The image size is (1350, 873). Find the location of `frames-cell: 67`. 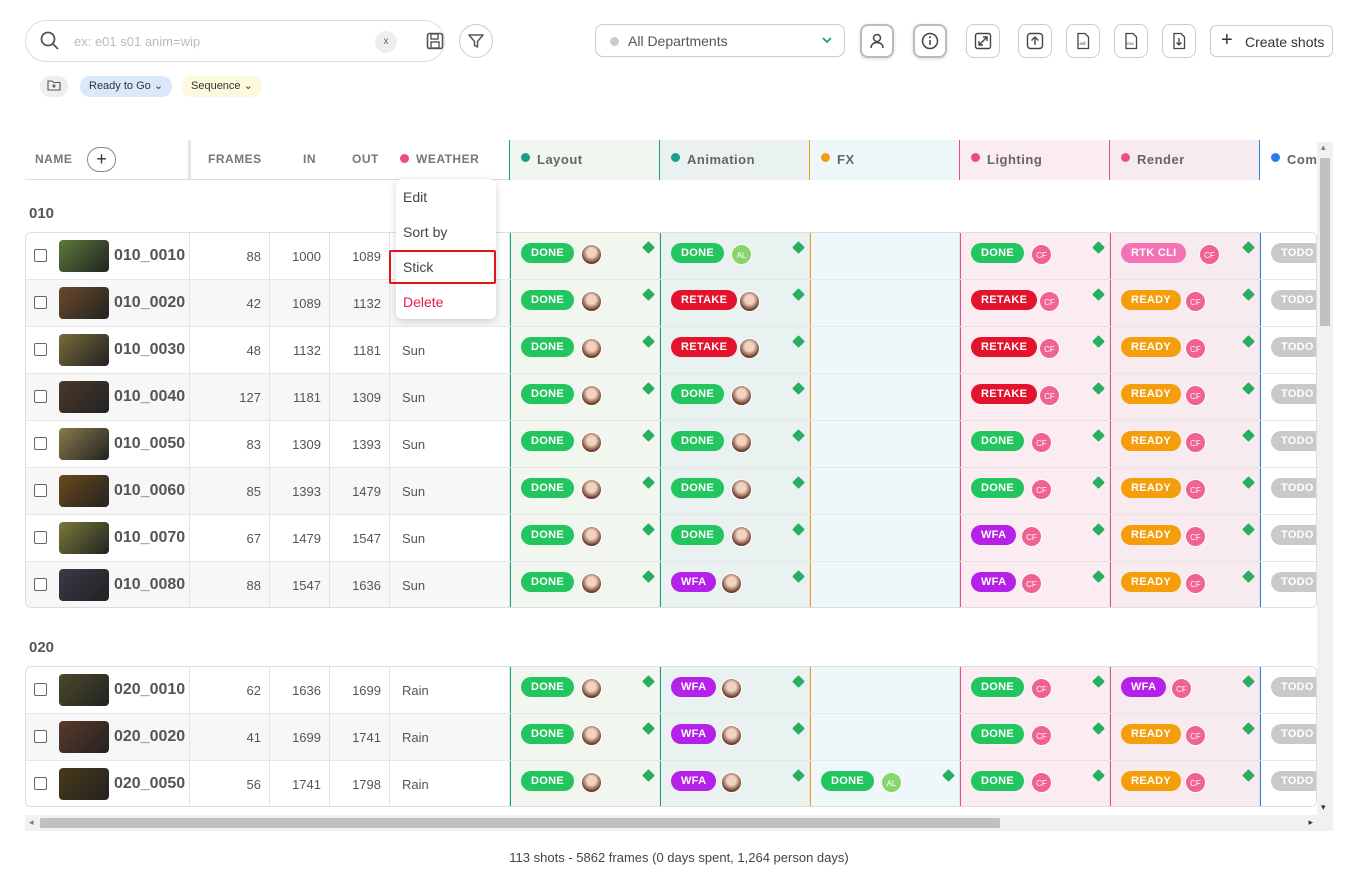

frames-cell: 67 is located at coordinates (230, 538).